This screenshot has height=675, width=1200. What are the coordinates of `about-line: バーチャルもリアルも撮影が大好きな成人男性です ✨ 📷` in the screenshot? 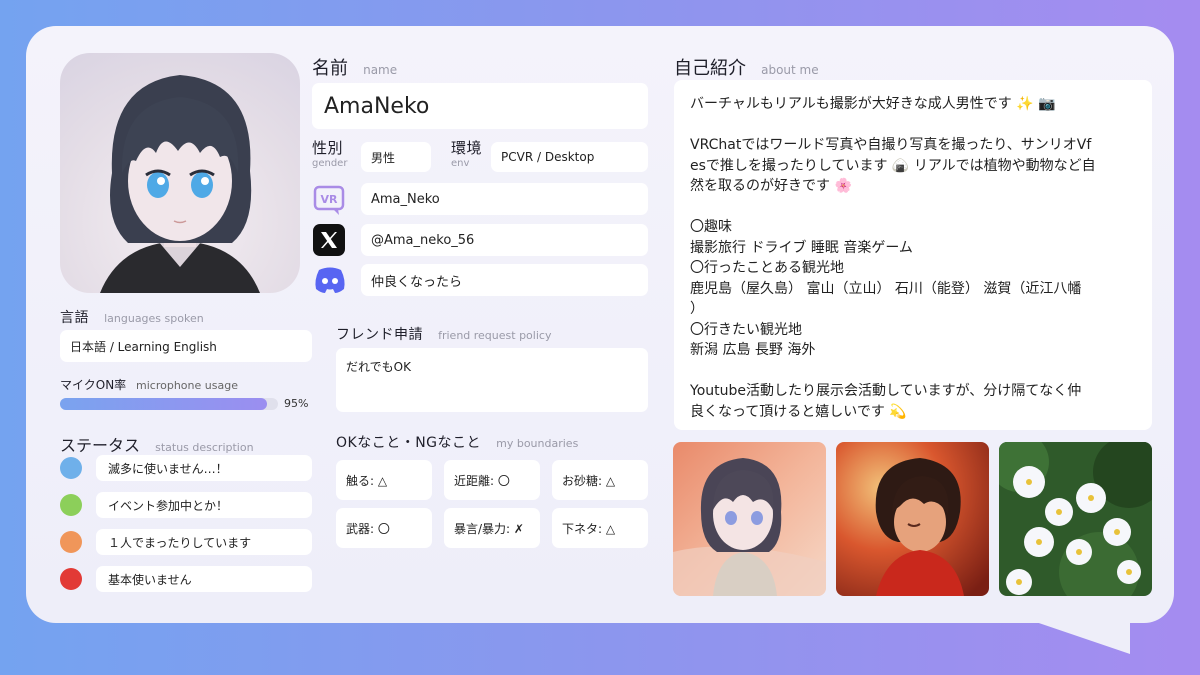 It's located at (873, 104).